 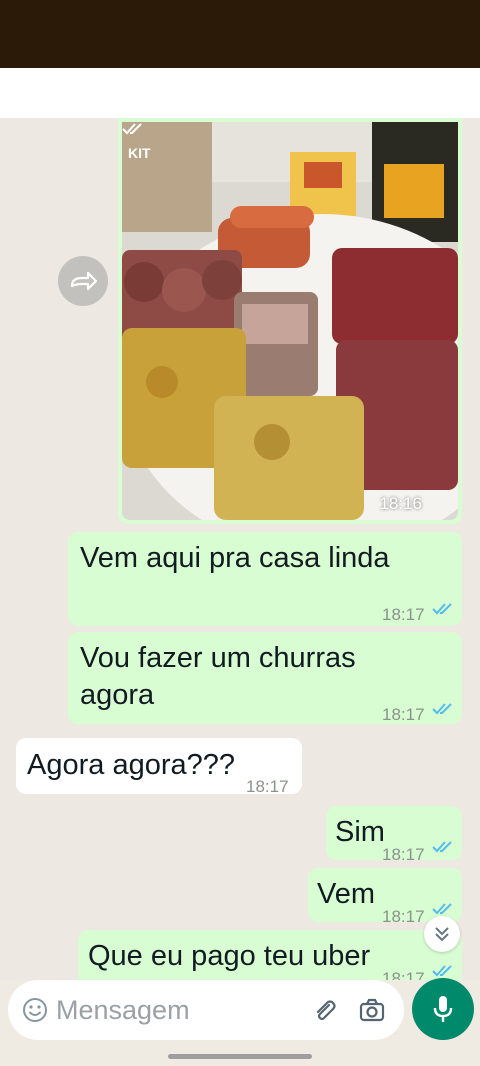 I want to click on camera-icon, so click(x=372, y=1010).